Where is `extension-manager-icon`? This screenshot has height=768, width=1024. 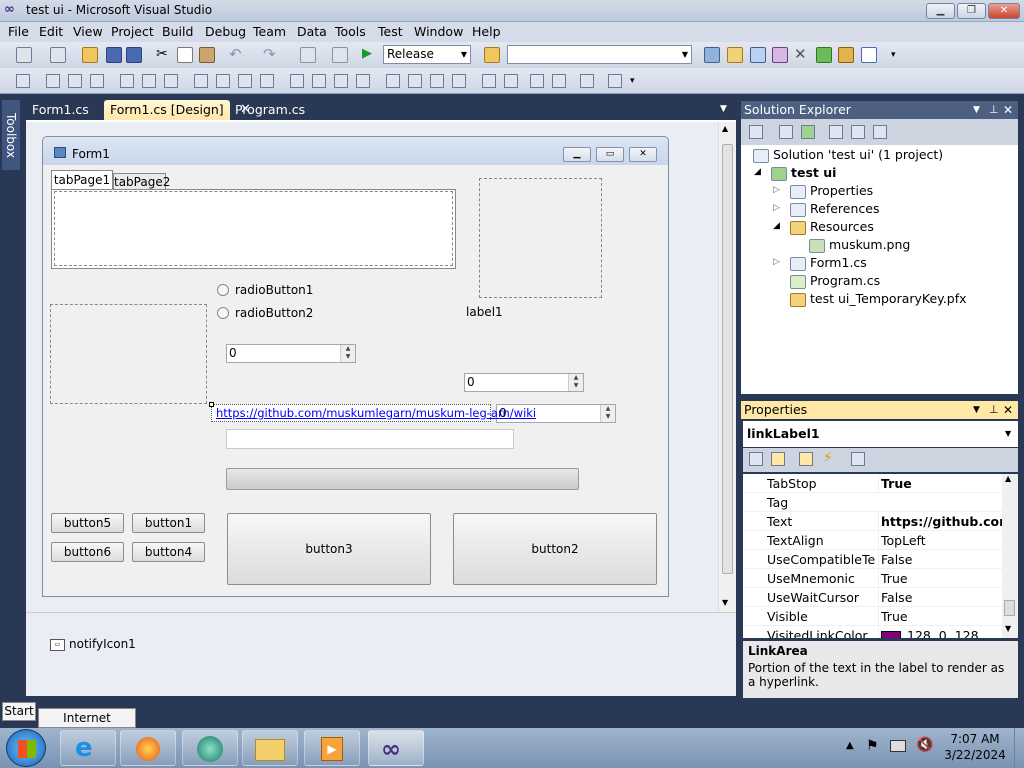 extension-manager-icon is located at coordinates (846, 55).